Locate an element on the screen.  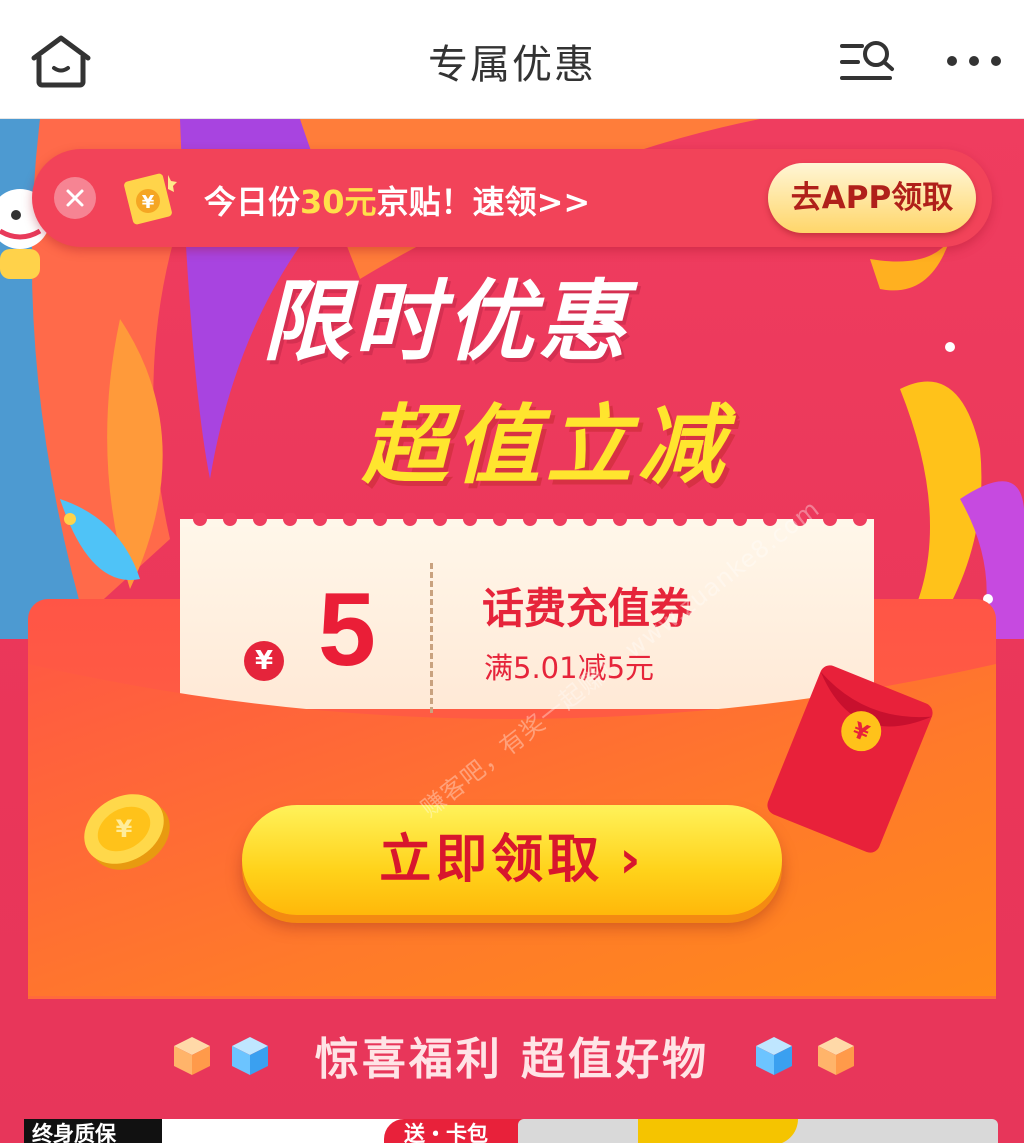
section-title: 惊喜福利 超值好物 is located at coordinates (512, 1059).